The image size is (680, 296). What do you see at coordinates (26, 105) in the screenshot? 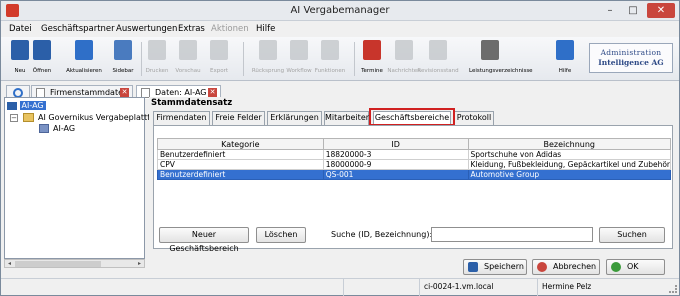
I see `tree-item-root: AI-AG` at bounding box center [26, 105].